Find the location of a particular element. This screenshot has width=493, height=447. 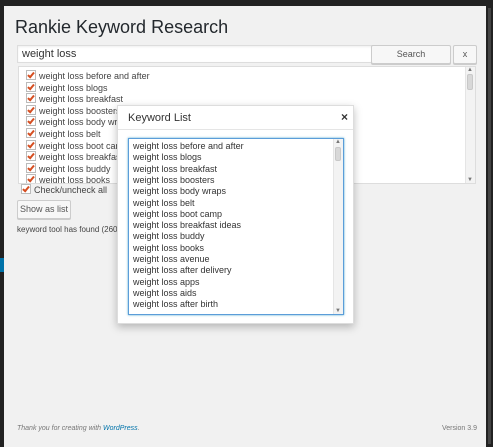

keyword-row: weight loss books is located at coordinates (68, 179).